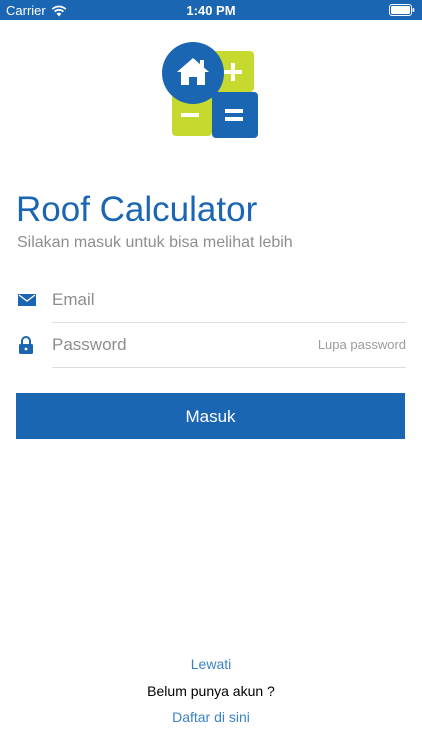 The image size is (422, 750). Describe the element at coordinates (210, 416) in the screenshot. I see `login-button: Masuk` at that location.